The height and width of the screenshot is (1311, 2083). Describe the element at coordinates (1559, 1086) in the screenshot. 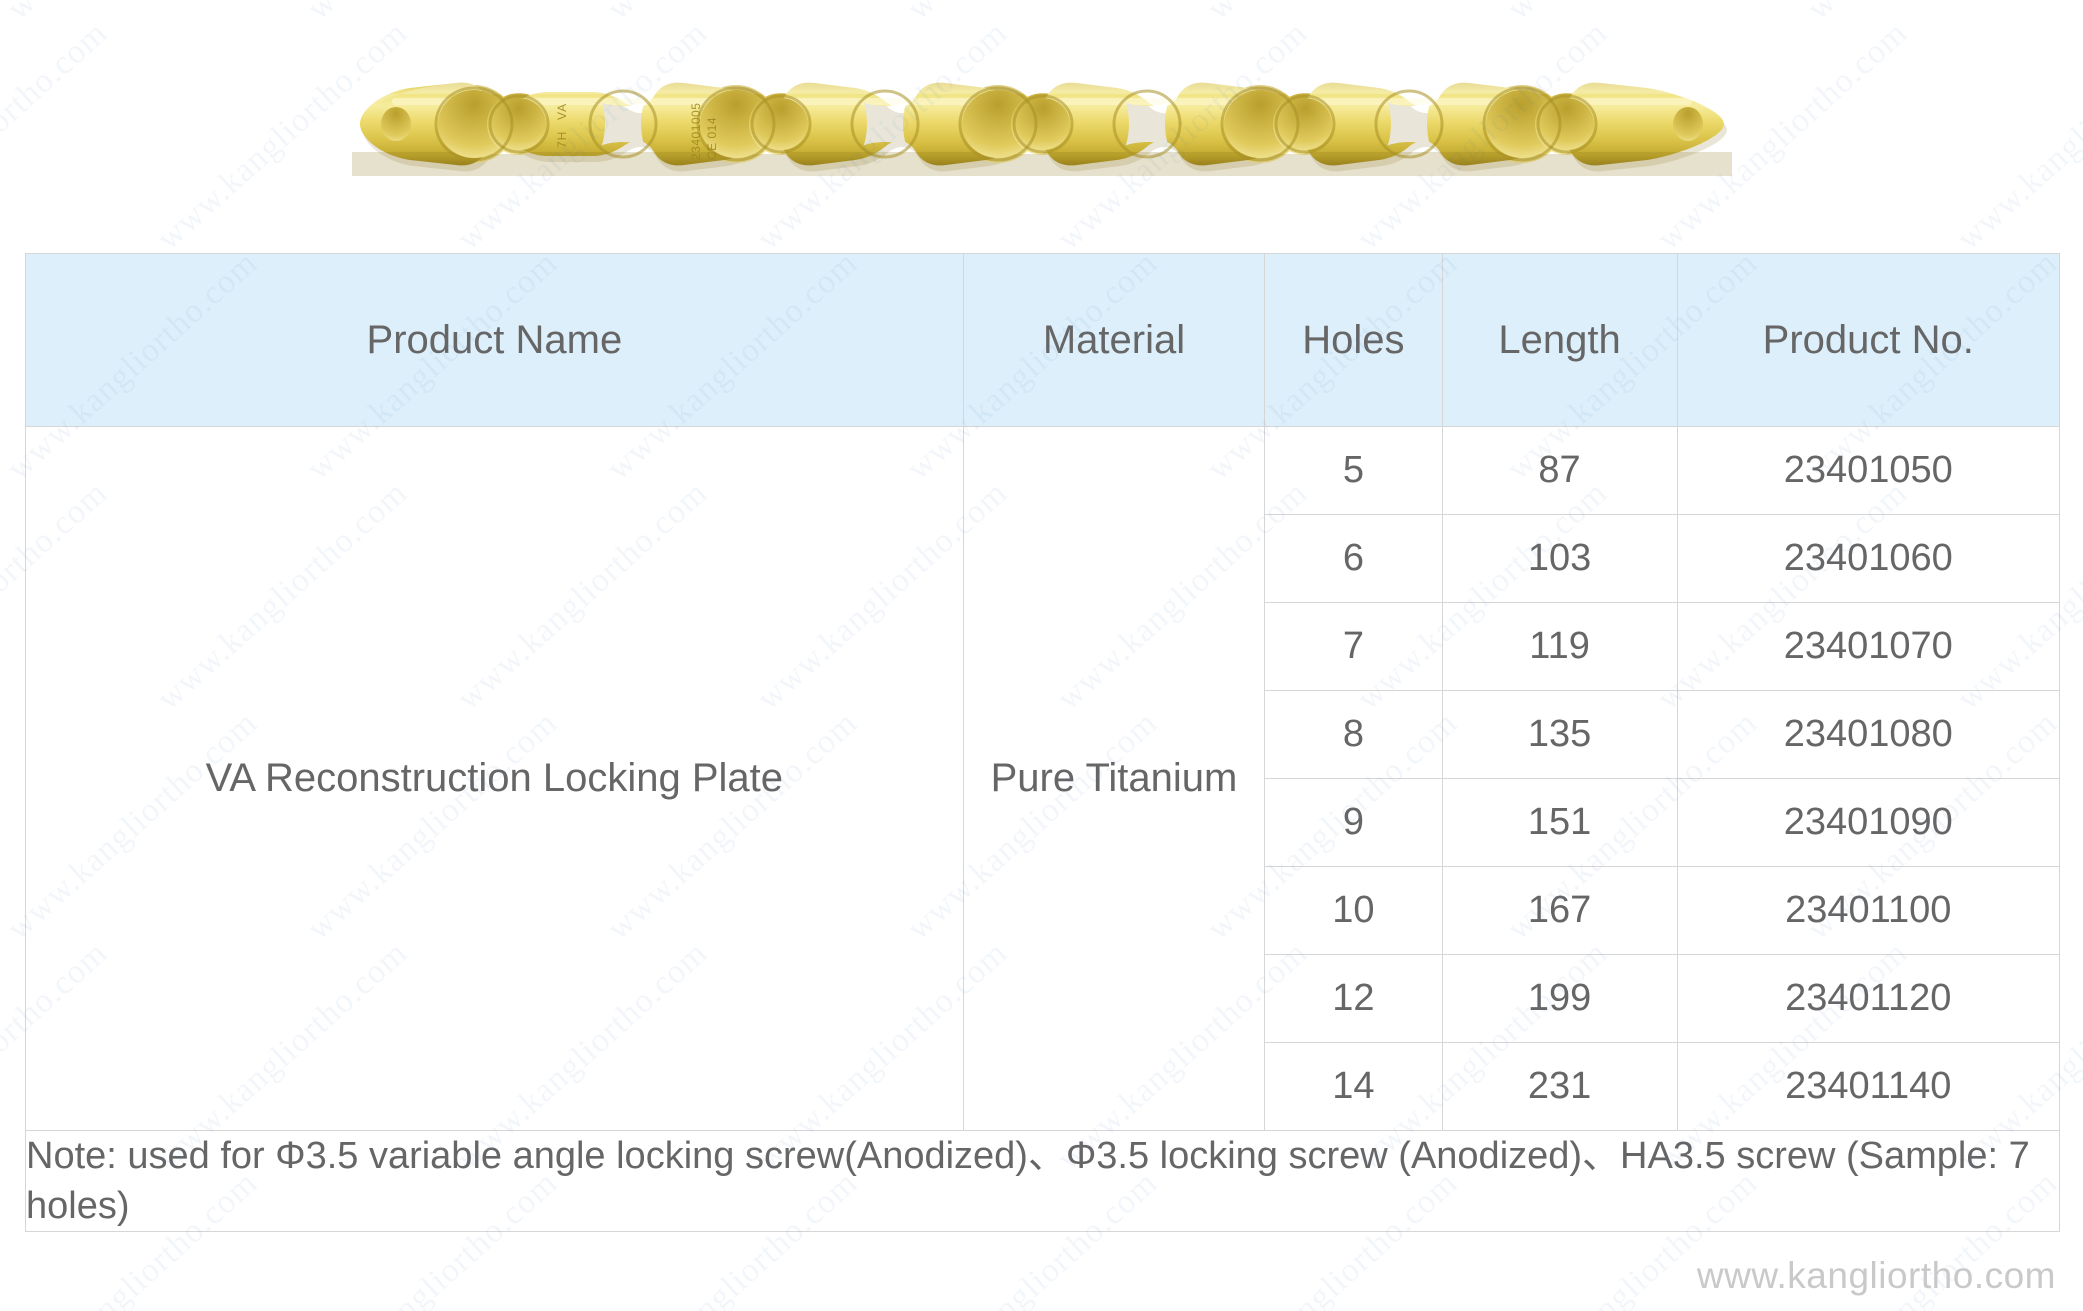

I see `cell-length: 231` at that location.